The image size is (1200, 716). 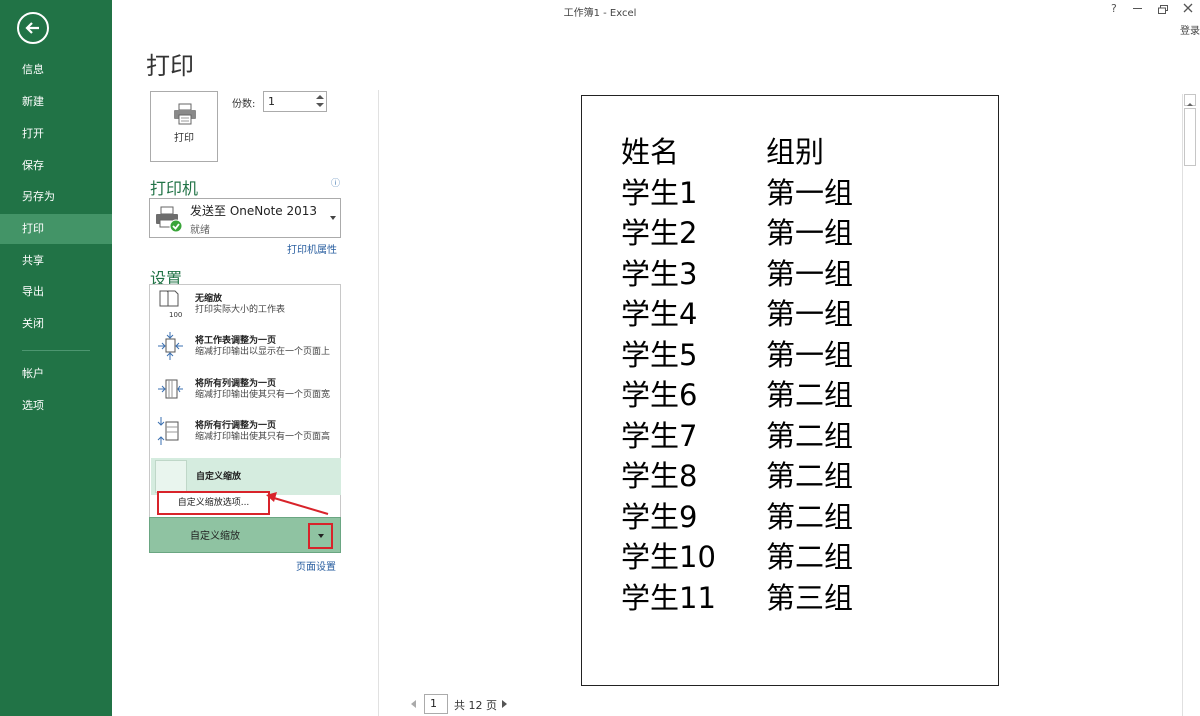 I want to click on preview-row: 学生3 第一组, so click(x=737, y=274).